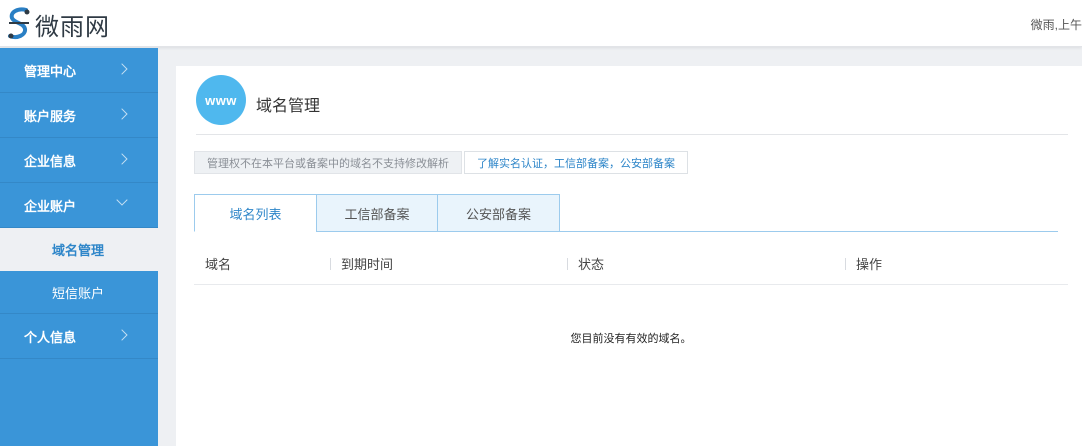 The height and width of the screenshot is (446, 1082). Describe the element at coordinates (591, 264) in the screenshot. I see `column-header-status: 状态` at that location.